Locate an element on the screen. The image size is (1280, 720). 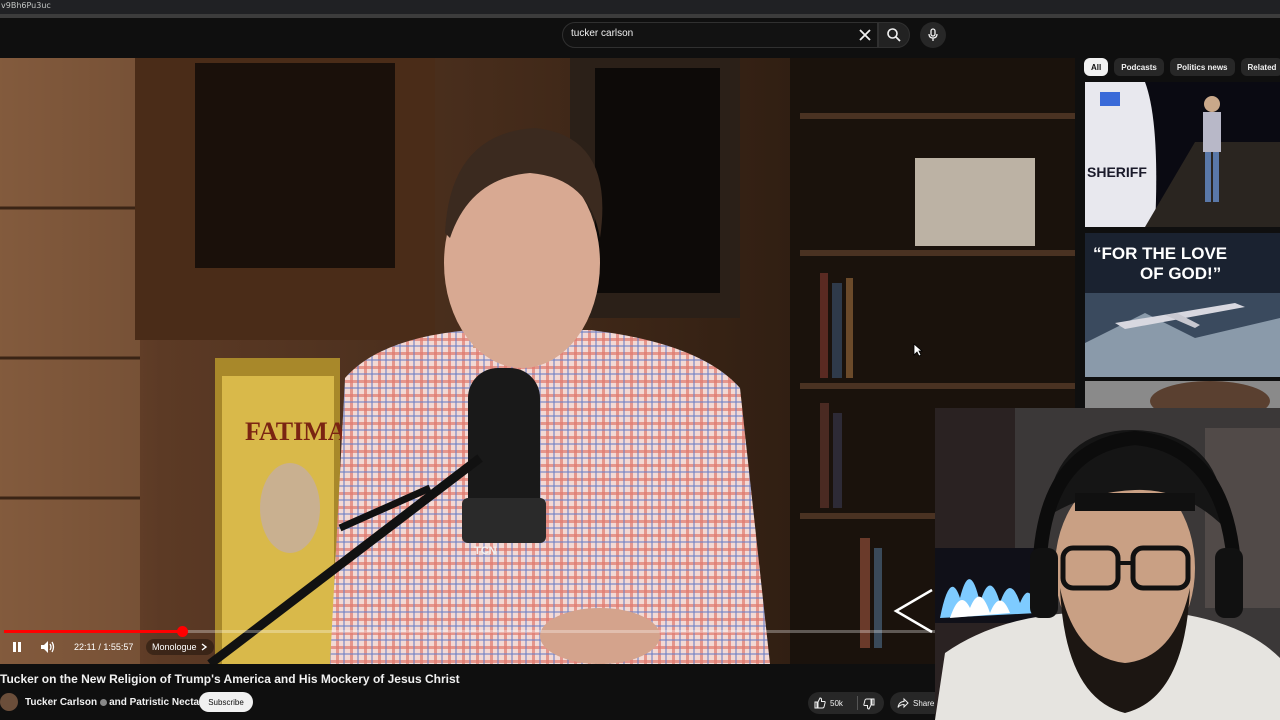
share-label: Share is located at coordinates (924, 703).